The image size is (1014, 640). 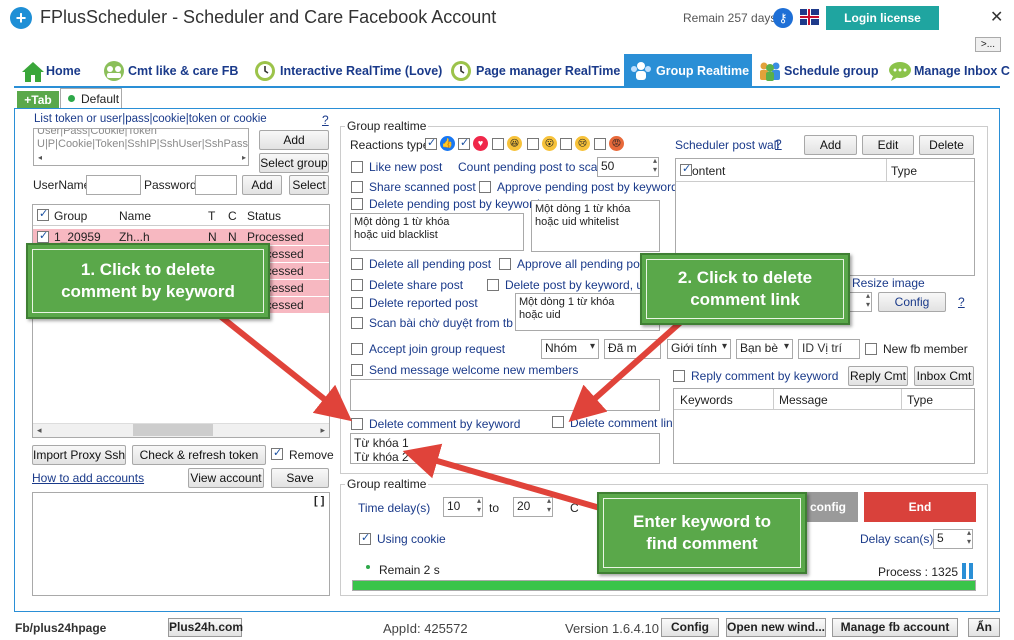 What do you see at coordinates (702, 533) in the screenshot?
I see `callout-enter-keyword: Enter keyword to find comment` at bounding box center [702, 533].